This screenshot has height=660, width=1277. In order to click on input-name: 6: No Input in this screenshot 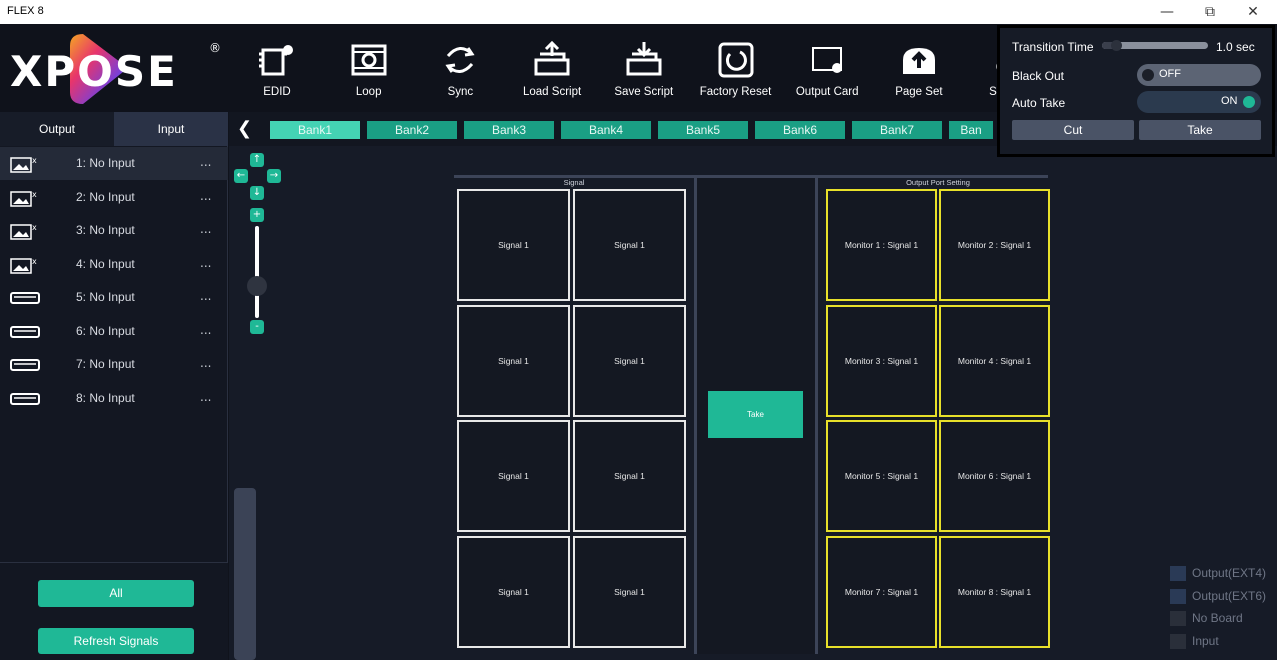, I will do `click(105, 330)`.